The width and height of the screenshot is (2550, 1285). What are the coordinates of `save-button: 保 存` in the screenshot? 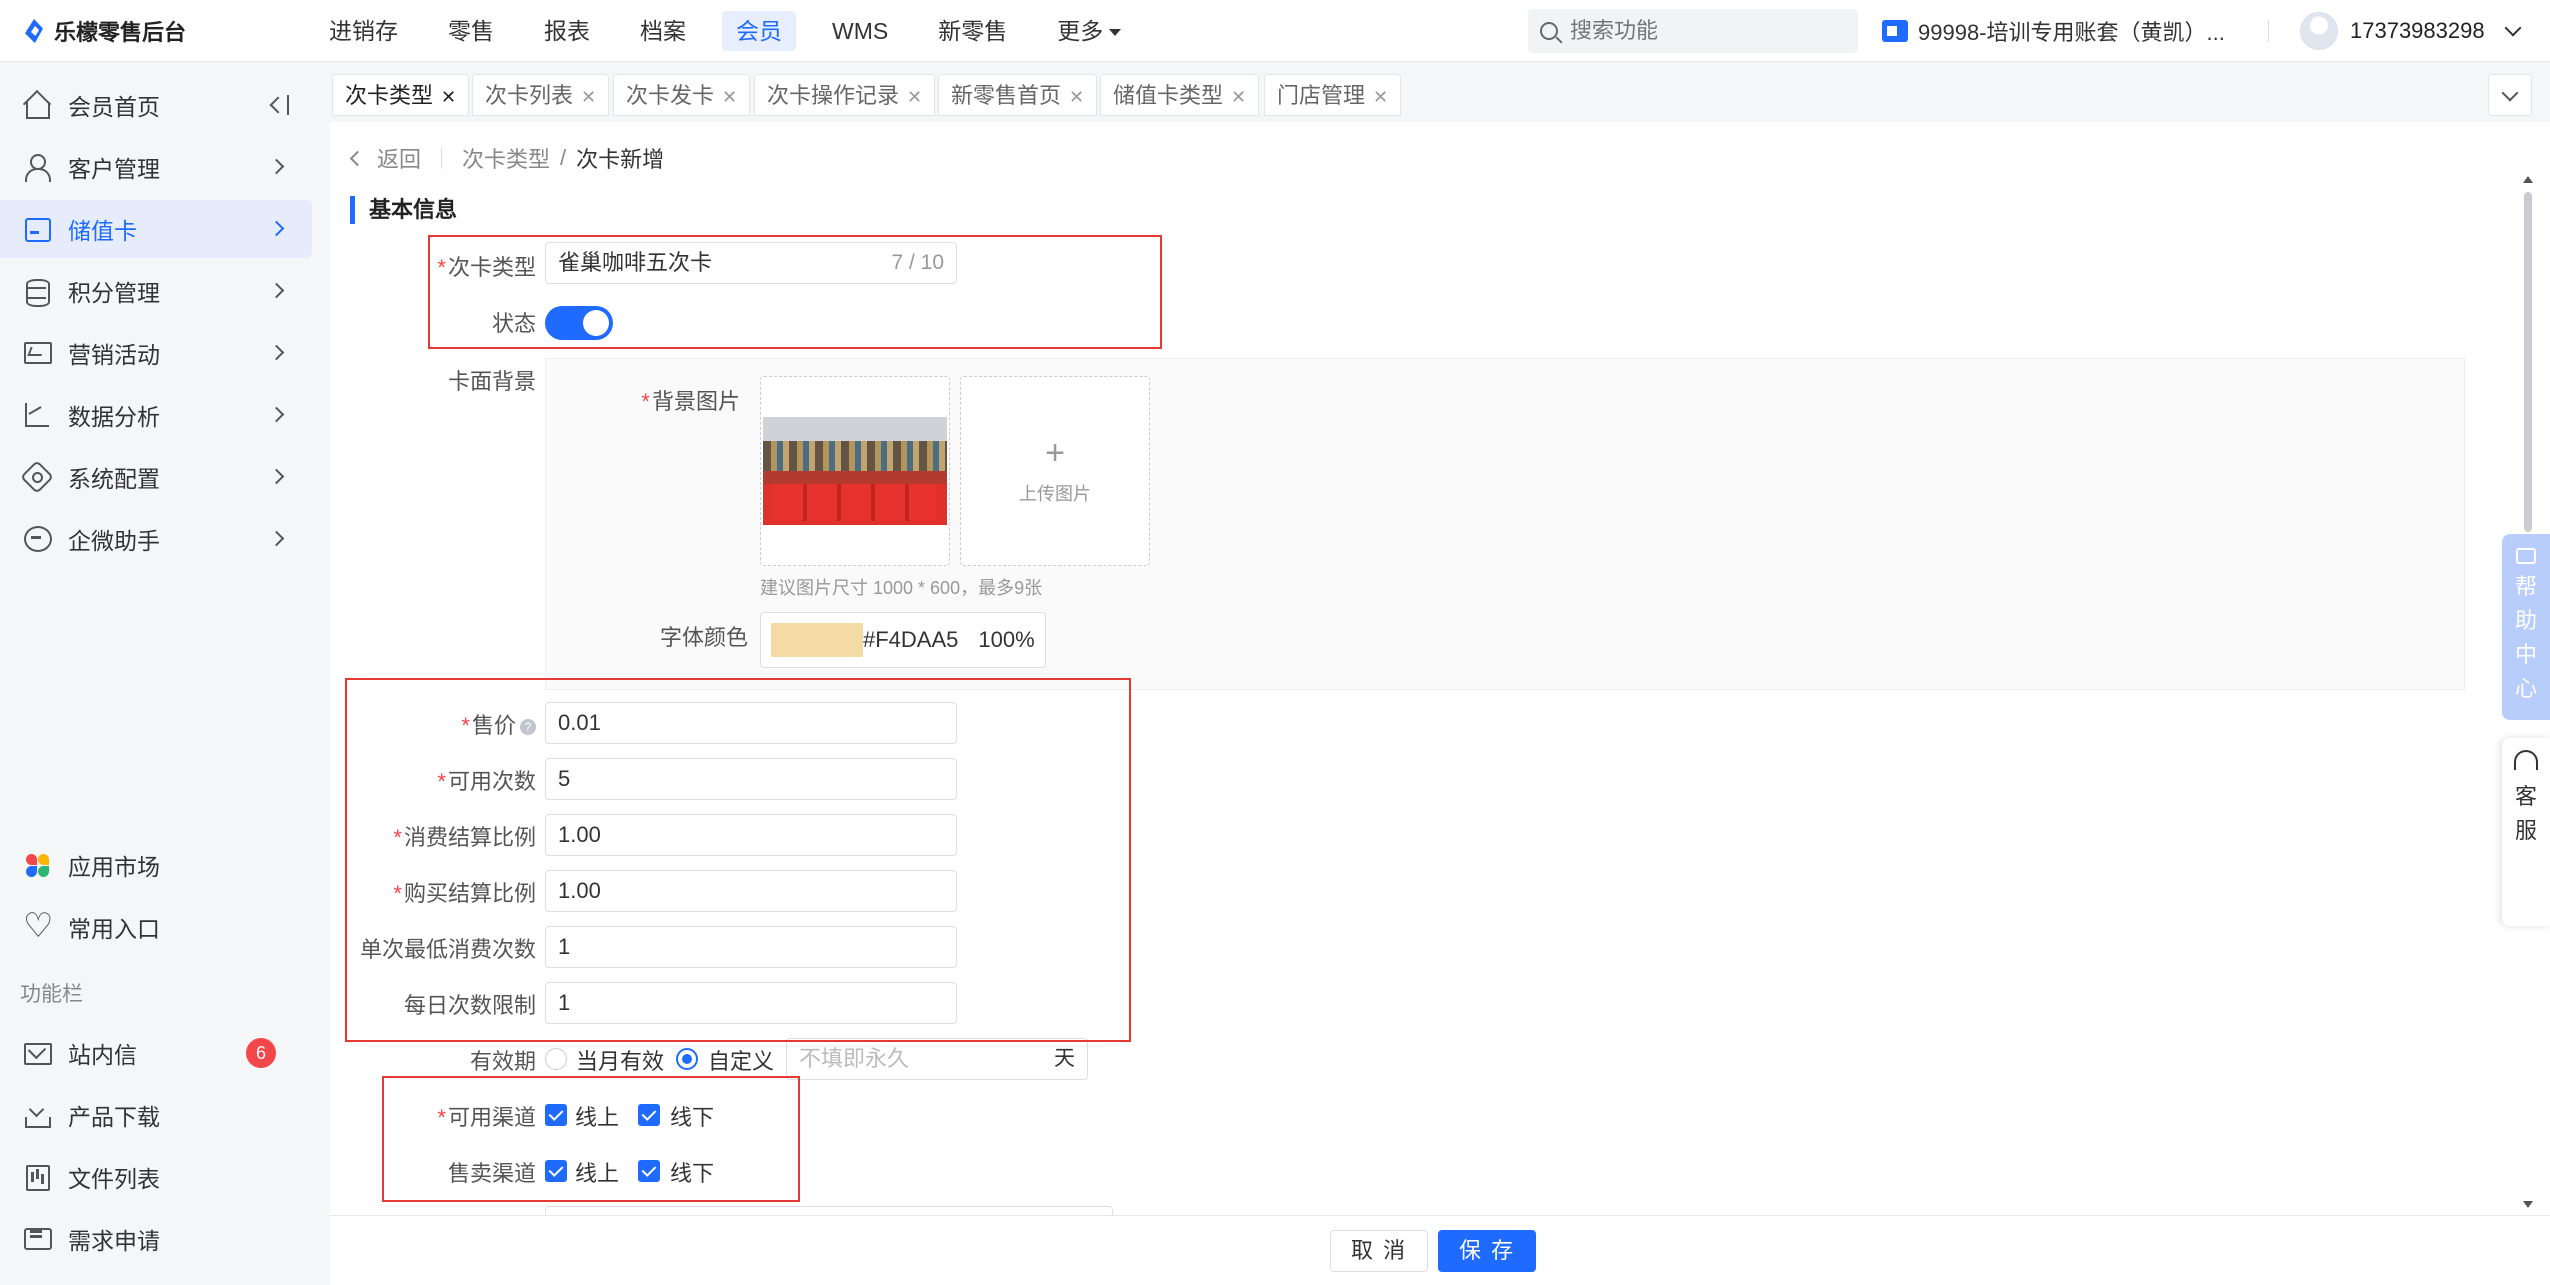 It's located at (1487, 1251).